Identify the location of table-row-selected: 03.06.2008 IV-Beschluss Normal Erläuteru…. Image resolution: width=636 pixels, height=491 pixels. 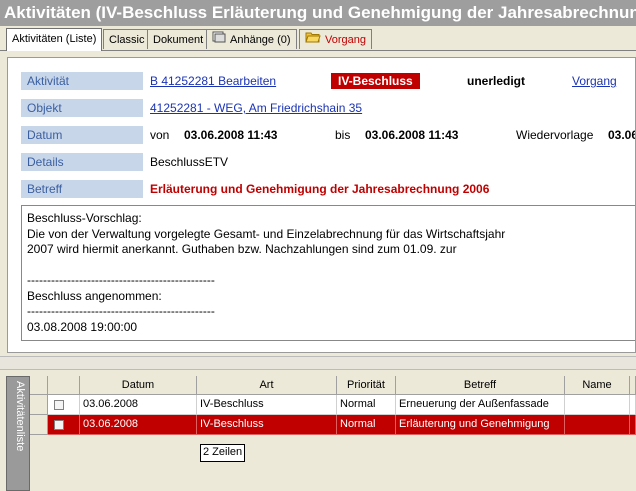
(333, 425).